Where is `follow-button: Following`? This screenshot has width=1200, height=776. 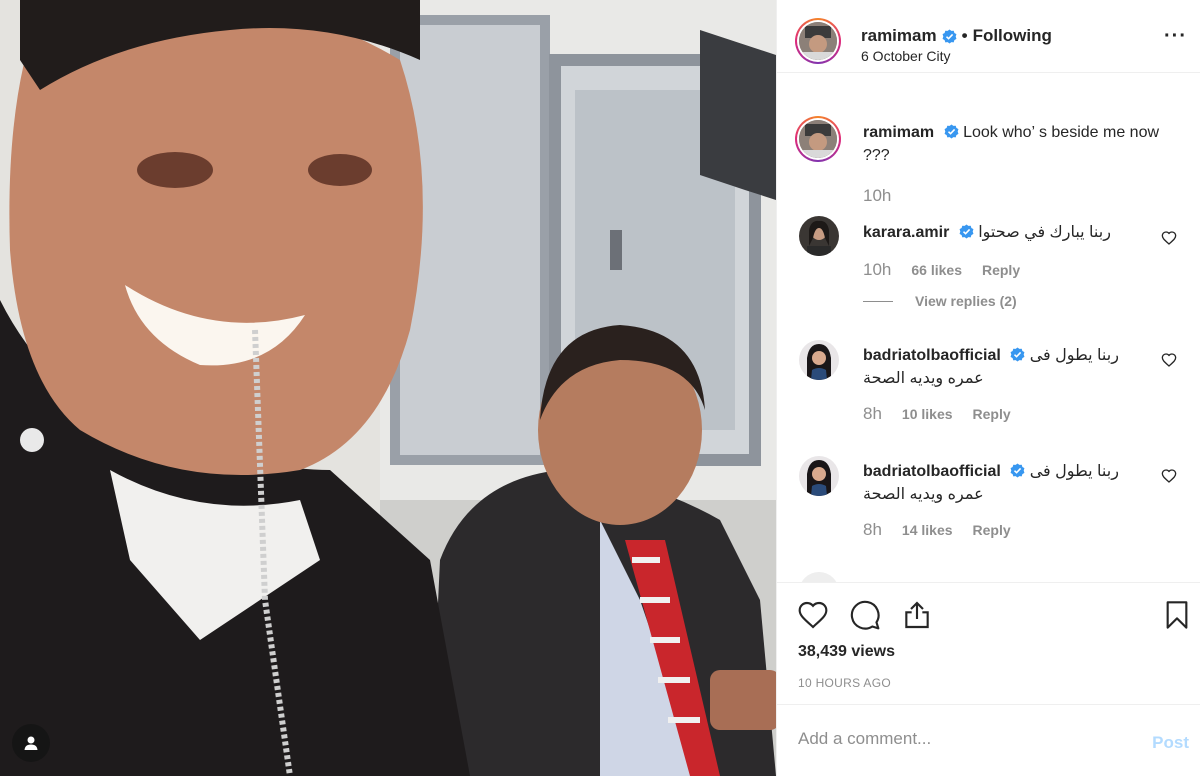 follow-button: Following is located at coordinates (1012, 36).